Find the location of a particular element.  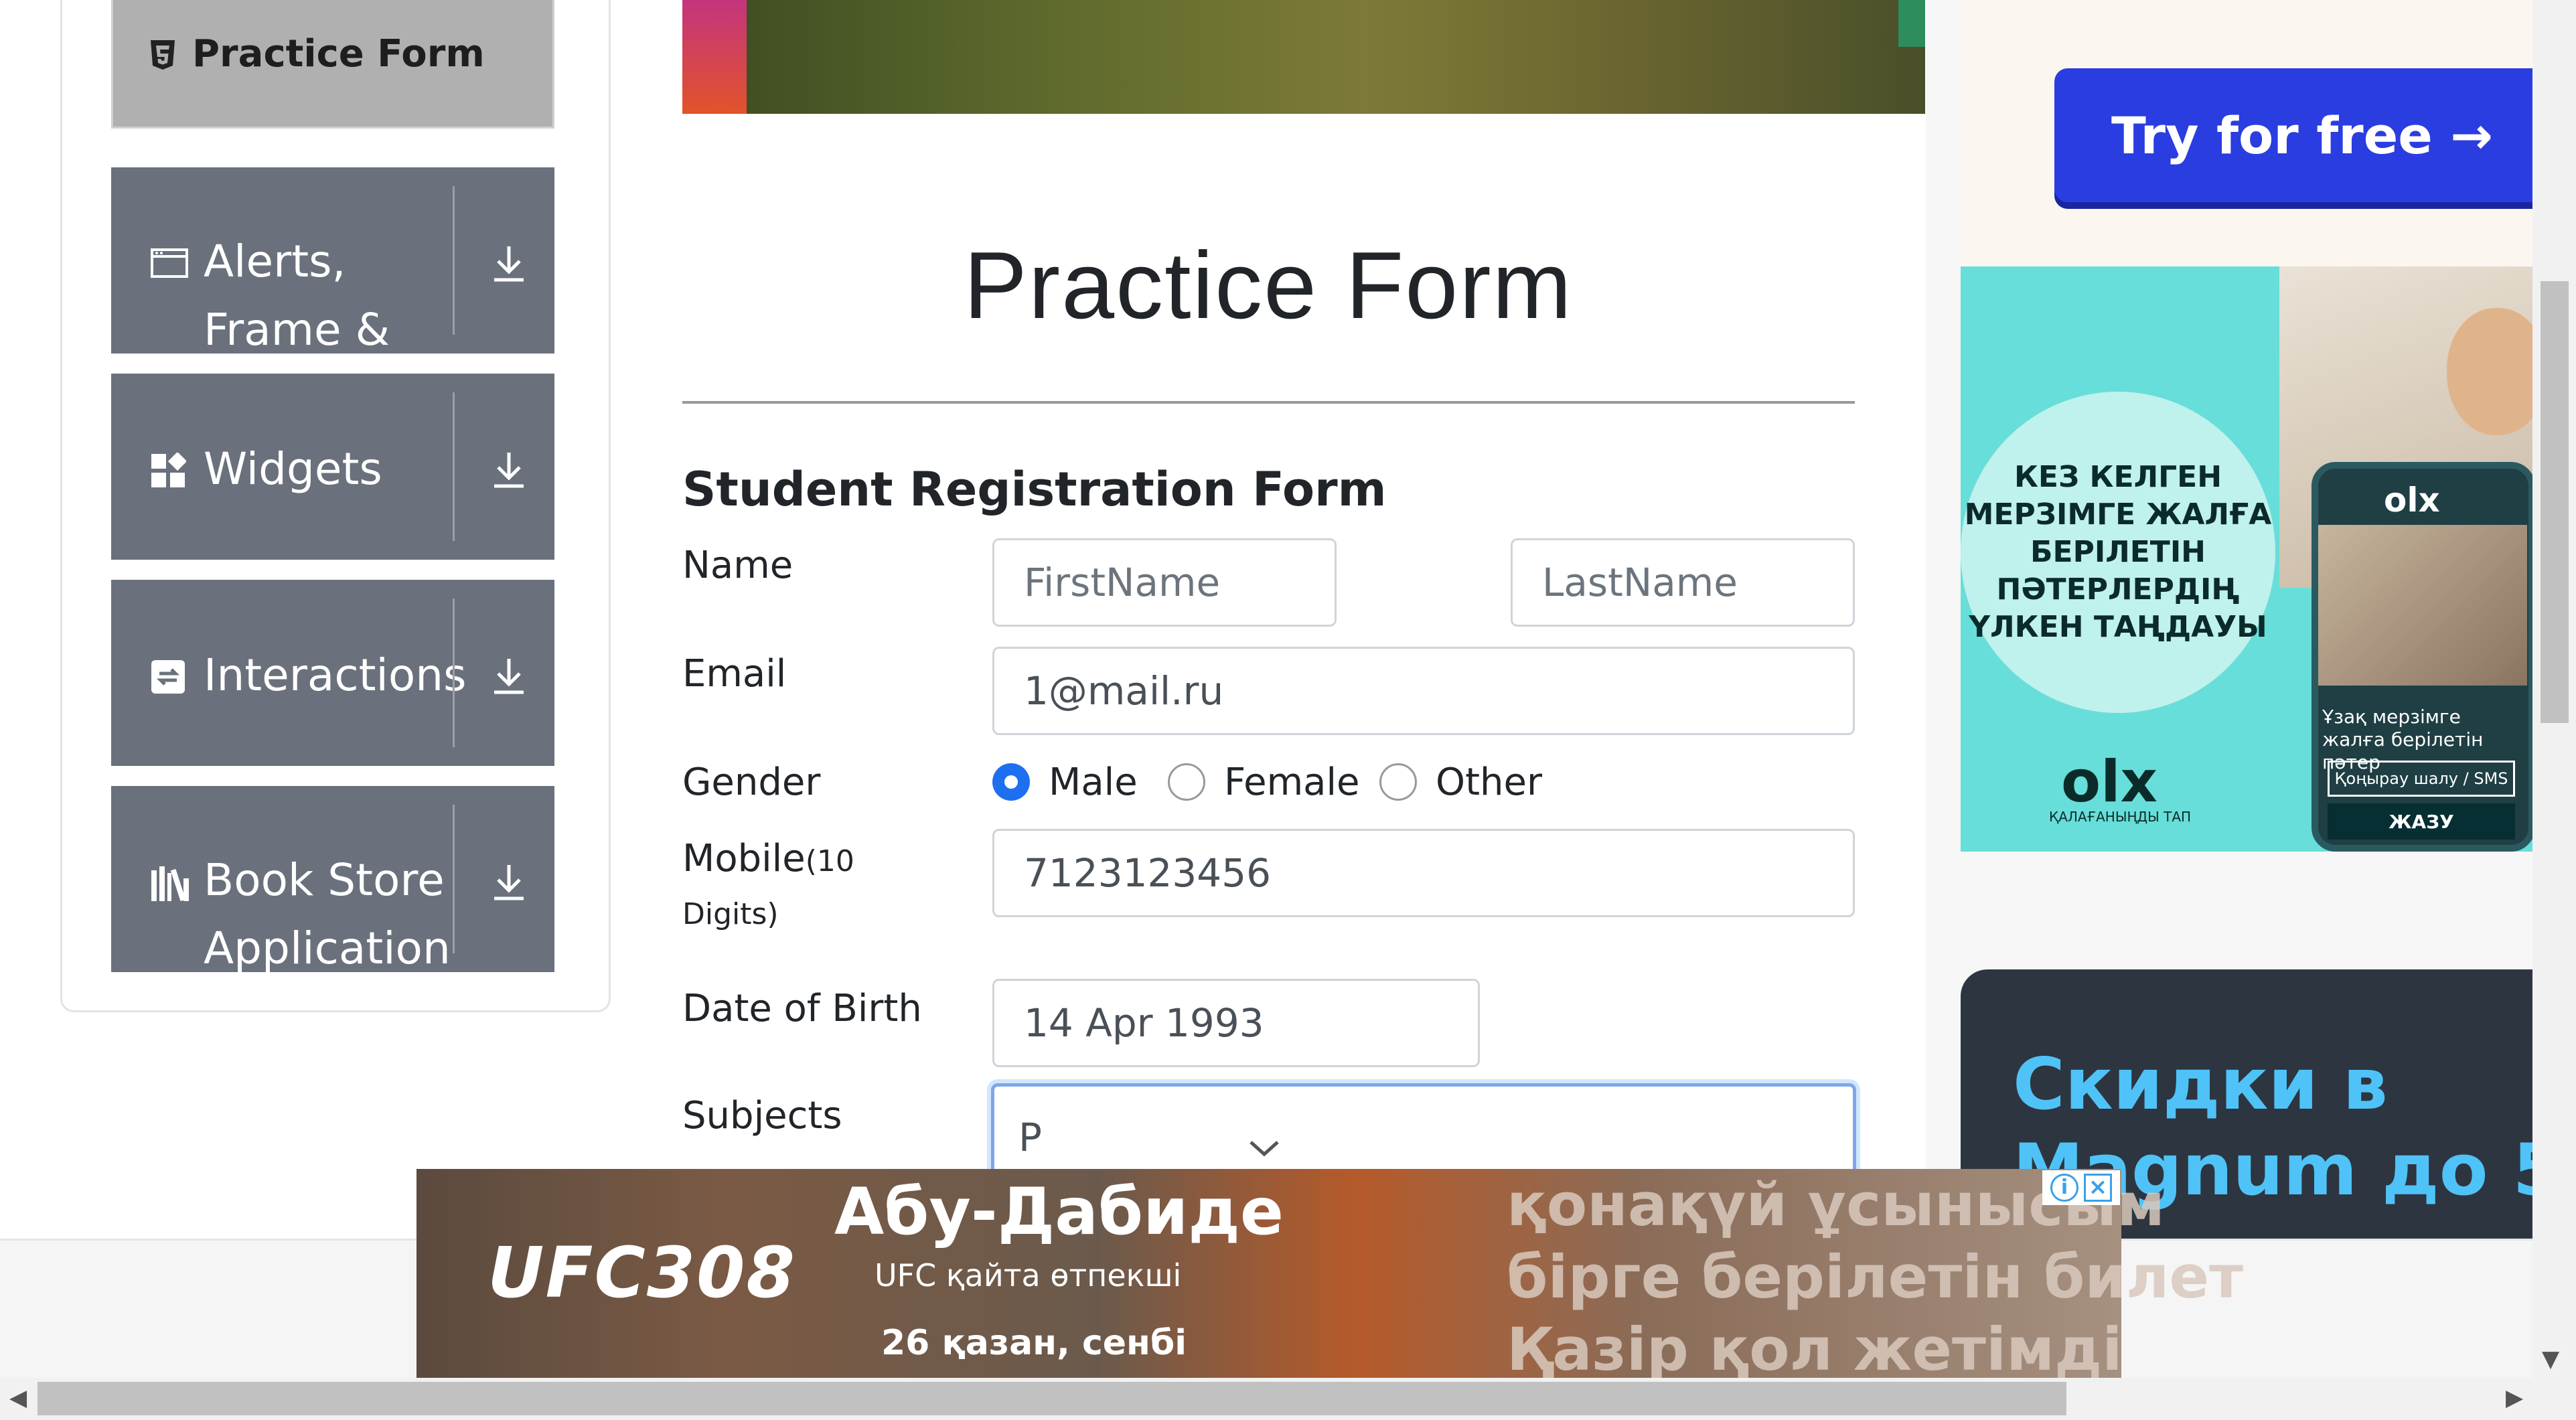

olx-call-button: Қоңырау шалу / SMS is located at coordinates (2421, 779).